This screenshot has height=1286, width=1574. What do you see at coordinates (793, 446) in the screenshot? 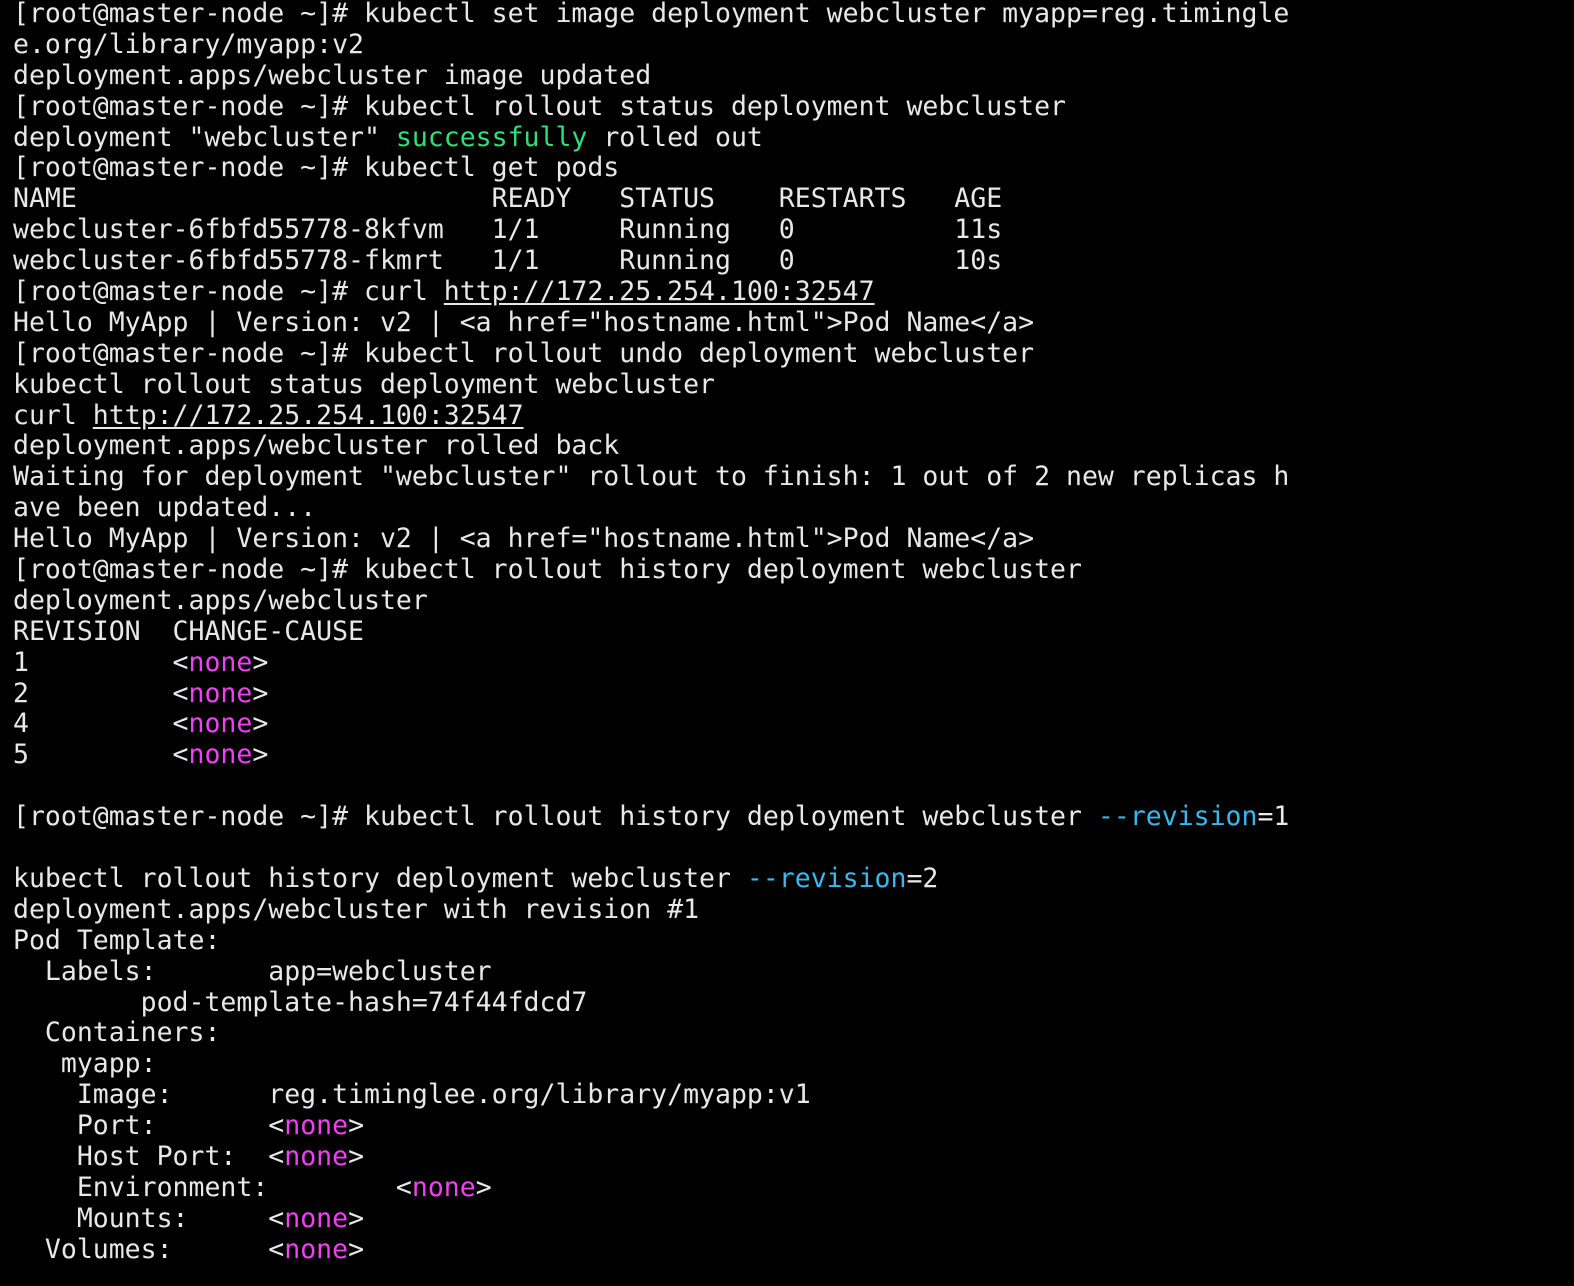
I see `terminal-line: deployment.apps/webcluster rolled back` at bounding box center [793, 446].